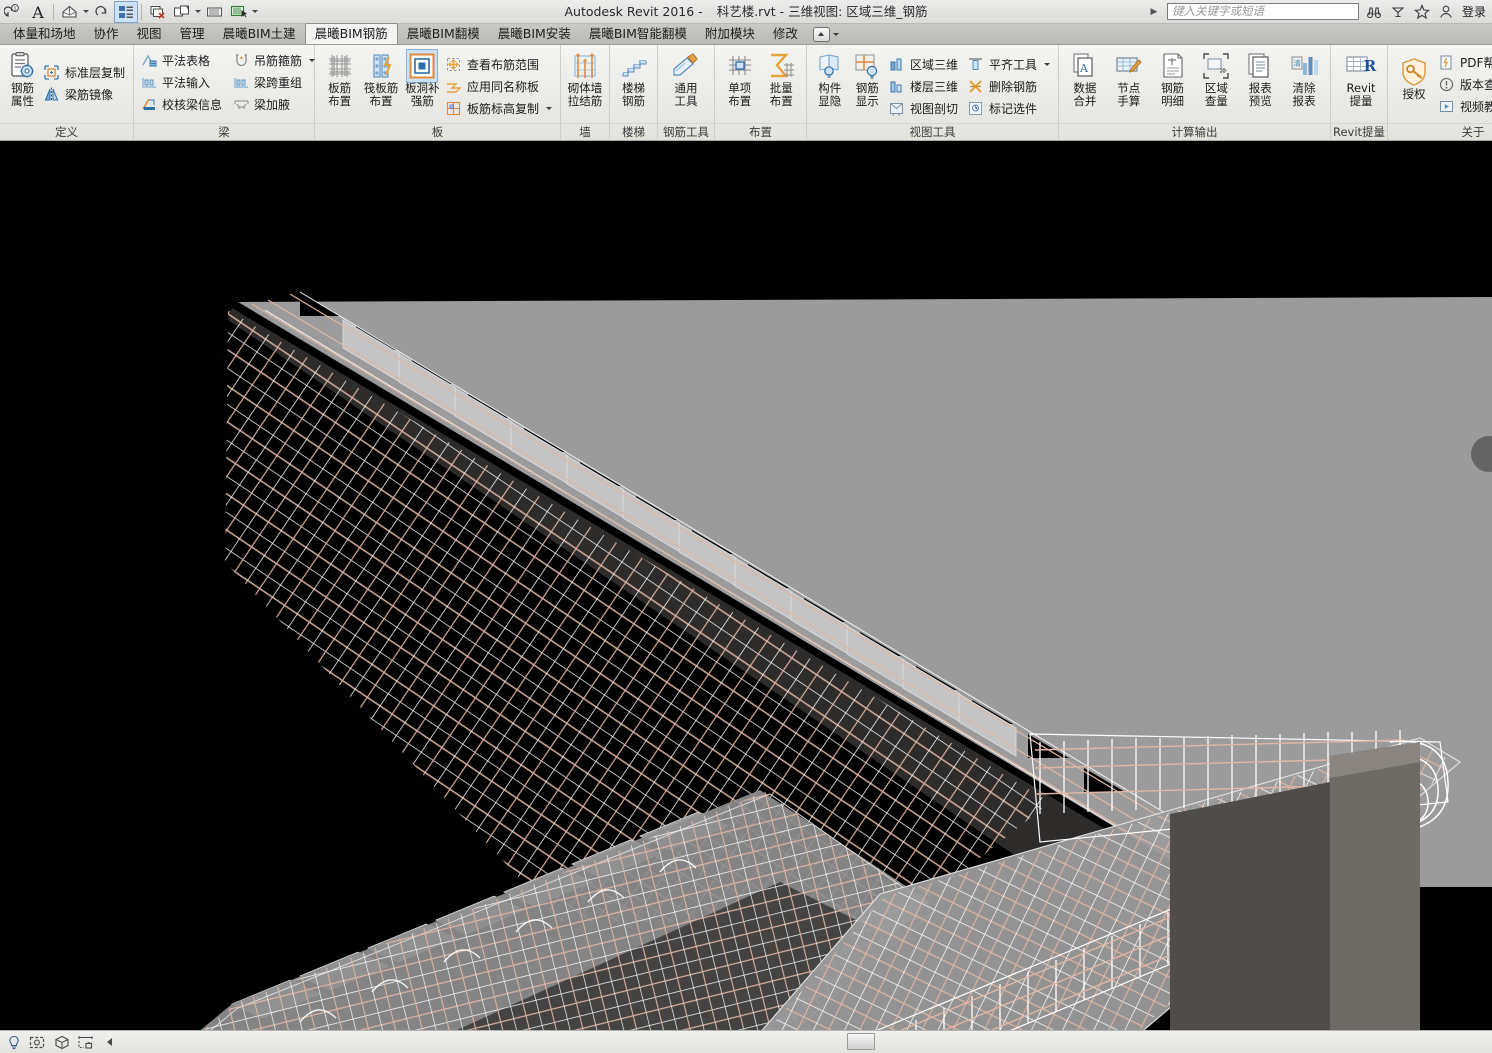  I want to click on search-input: 键入关键字或短语, so click(1262, 11).